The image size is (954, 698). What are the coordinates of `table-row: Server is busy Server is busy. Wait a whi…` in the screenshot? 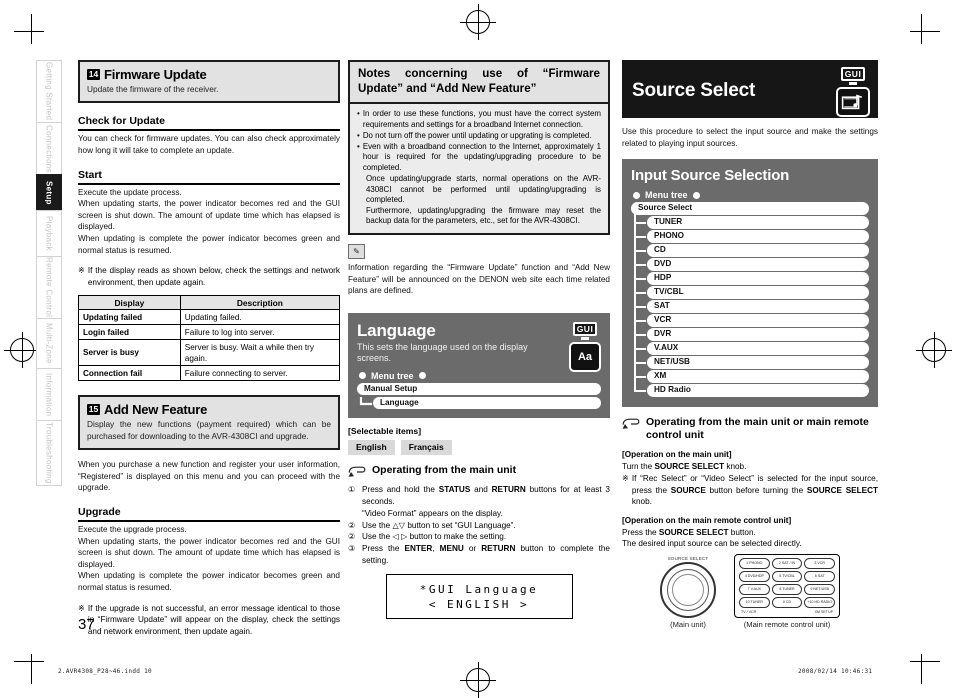 It's located at (209, 353).